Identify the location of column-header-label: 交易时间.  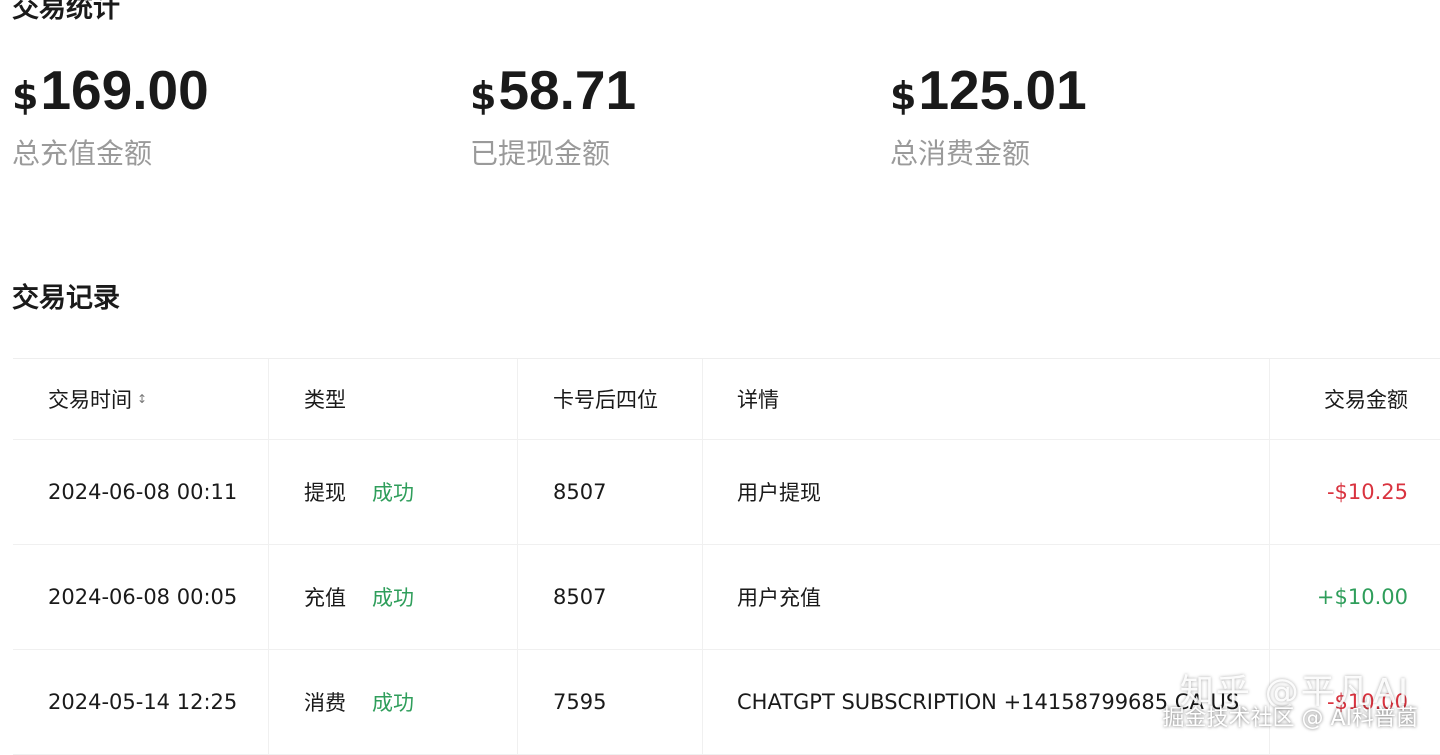
(90, 400).